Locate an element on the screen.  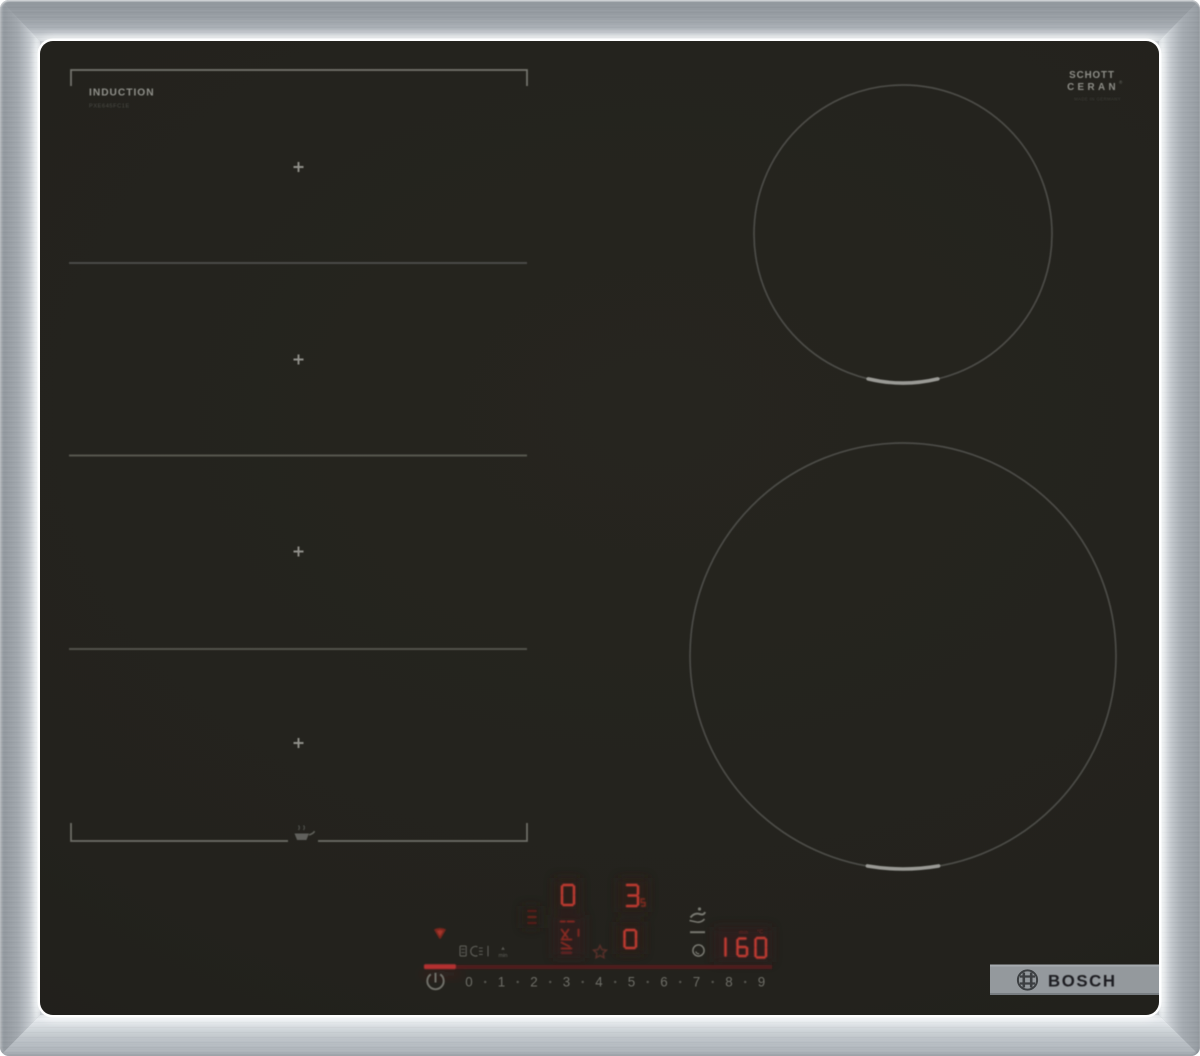
svg-text: 2 is located at coordinates (533, 982).